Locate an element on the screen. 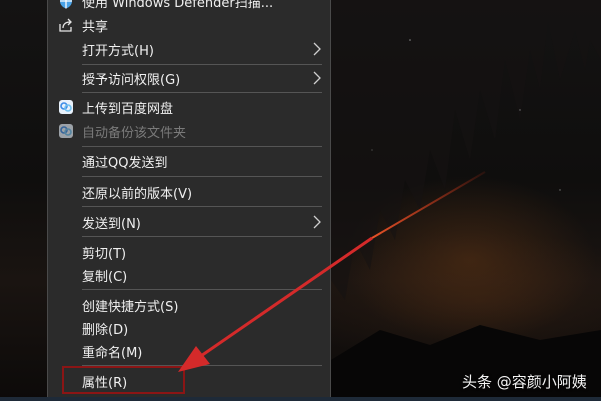 This screenshot has height=401, width=601. menu-item-rename: 重命名(M) is located at coordinates (189, 351).